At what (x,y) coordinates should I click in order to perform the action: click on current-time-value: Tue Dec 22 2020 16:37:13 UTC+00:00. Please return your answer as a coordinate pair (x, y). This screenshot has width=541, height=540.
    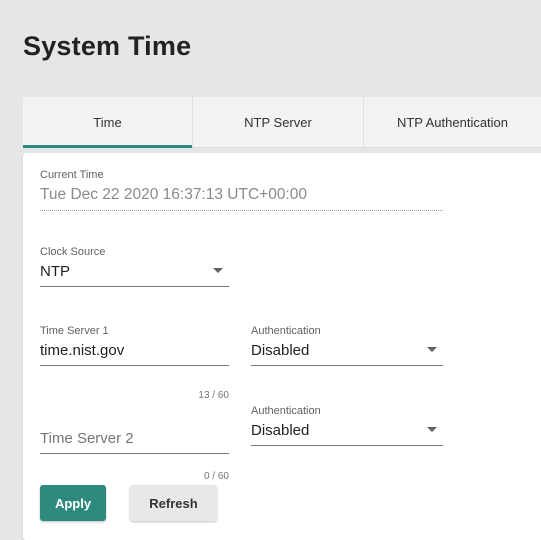
    Looking at the image, I should click on (241, 198).